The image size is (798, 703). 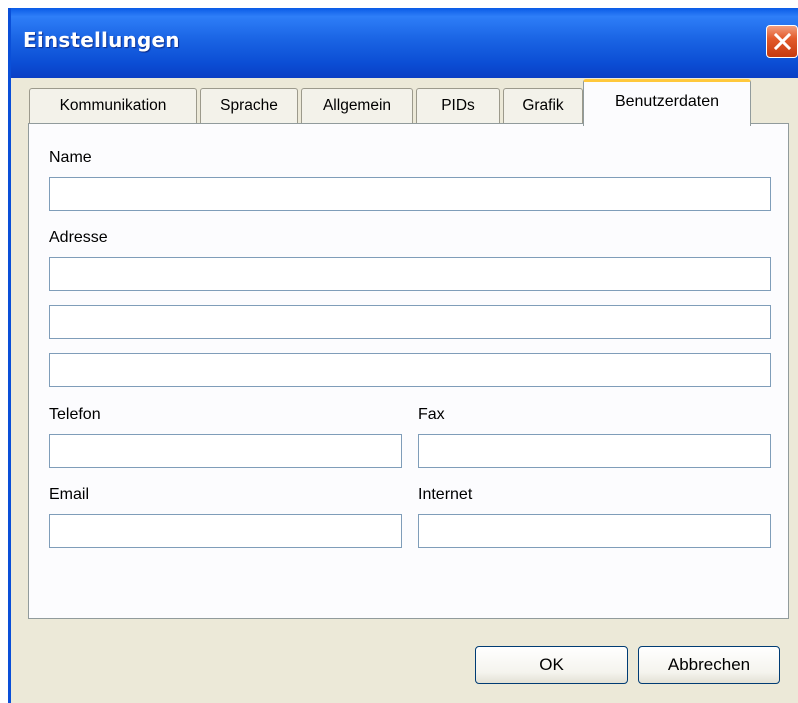 What do you see at coordinates (357, 106) in the screenshot?
I see `tab-allgemein: Allgemein` at bounding box center [357, 106].